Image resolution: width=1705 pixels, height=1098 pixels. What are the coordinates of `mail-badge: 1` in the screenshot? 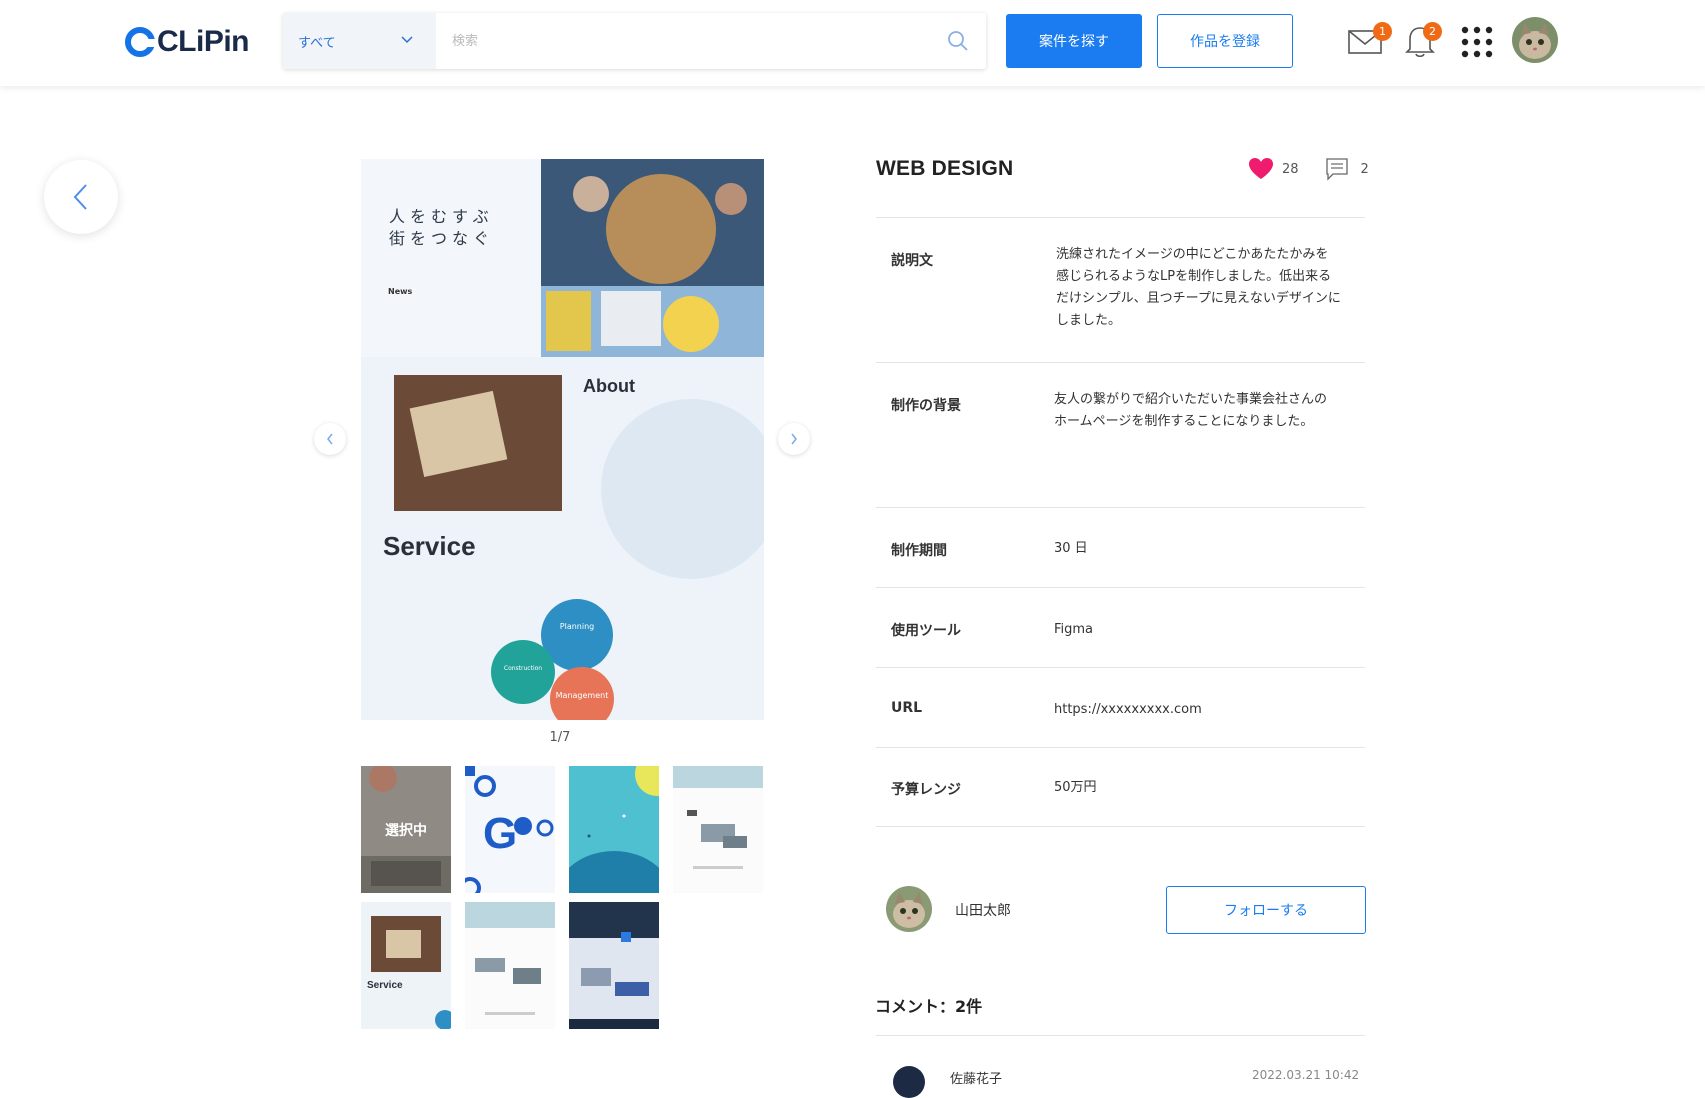 It's located at (1382, 31).